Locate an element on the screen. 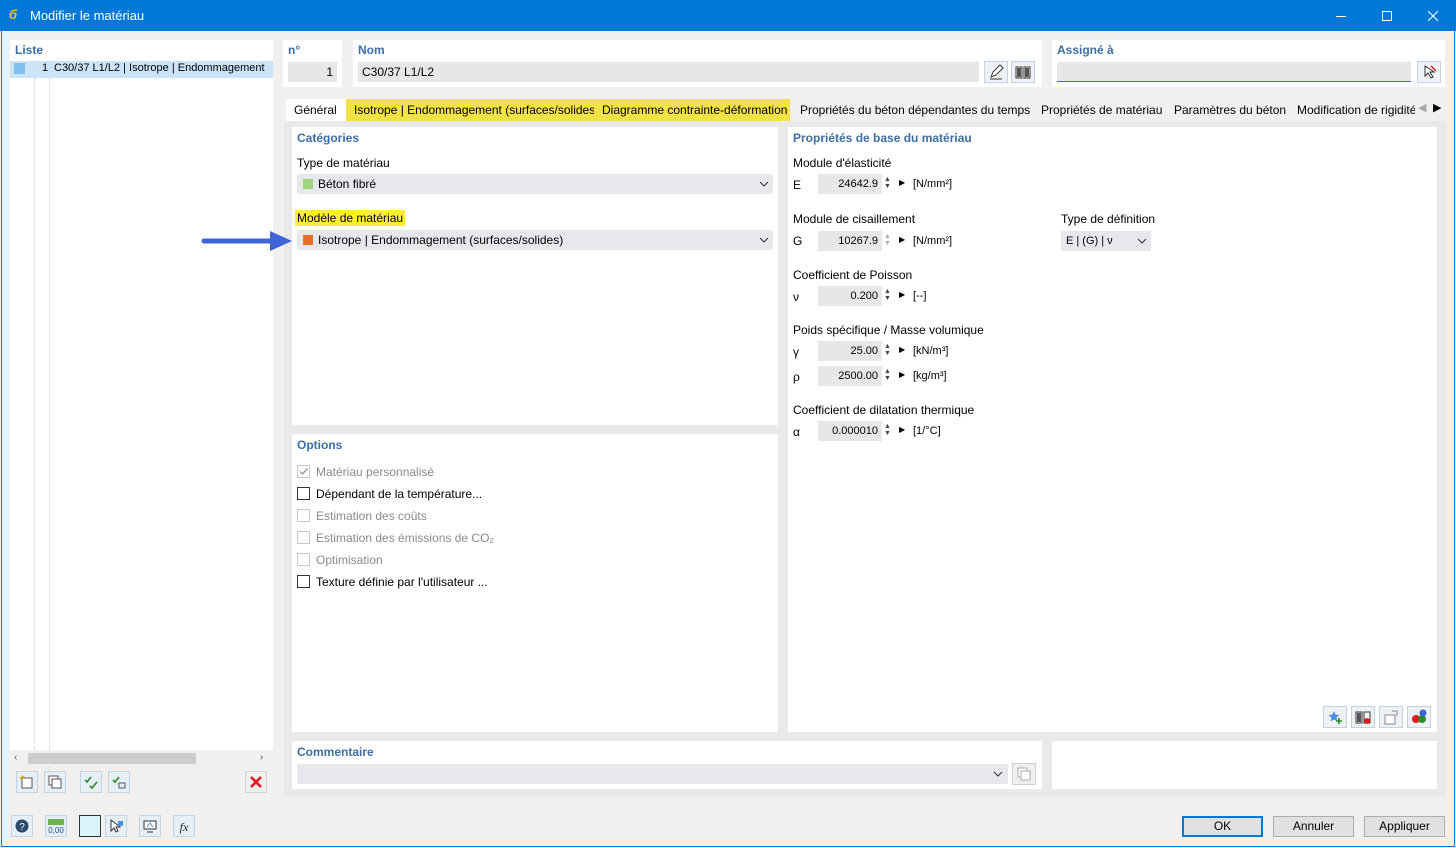 The width and height of the screenshot is (1456, 848). new-material-button is located at coordinates (27, 782).